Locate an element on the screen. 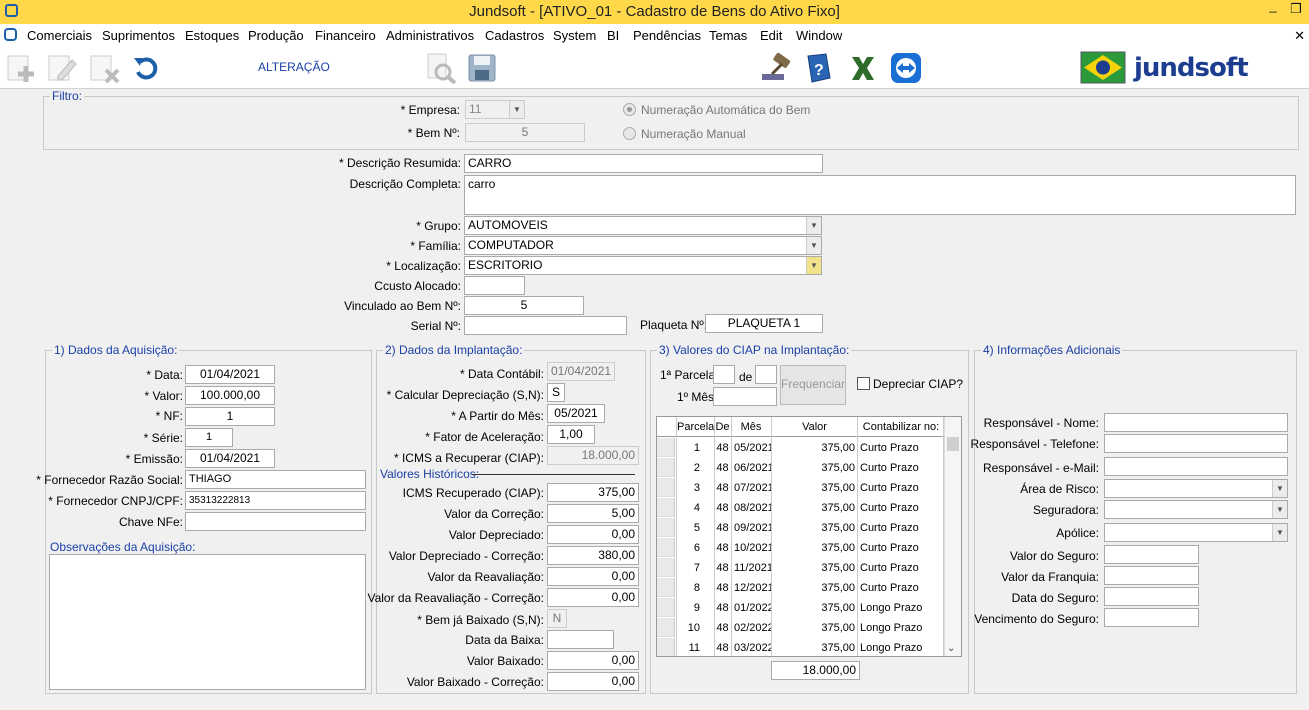 The width and height of the screenshot is (1309, 710). mdi-icon is located at coordinates (10, 34).